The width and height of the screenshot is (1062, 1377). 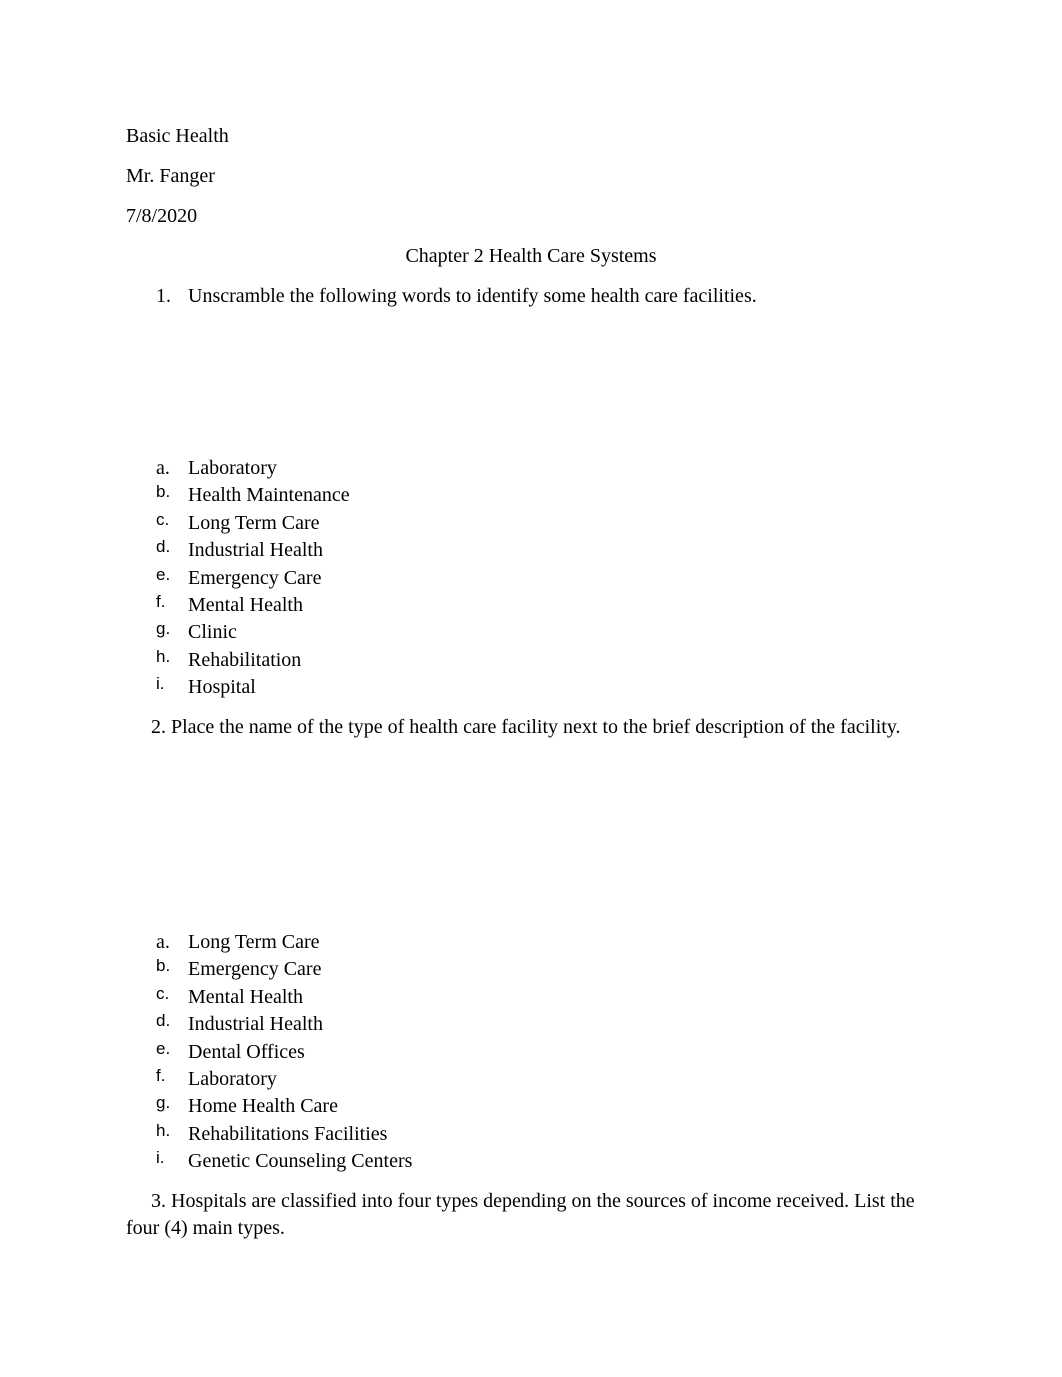 I want to click on answer-text: Hospital, so click(x=222, y=687).